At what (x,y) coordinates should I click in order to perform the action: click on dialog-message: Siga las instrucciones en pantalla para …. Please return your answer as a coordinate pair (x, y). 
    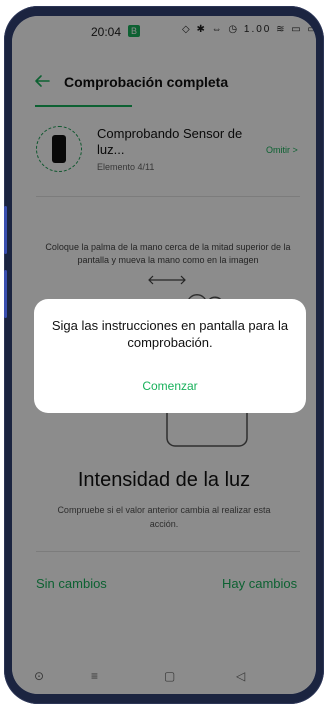
    Looking at the image, I should click on (170, 334).